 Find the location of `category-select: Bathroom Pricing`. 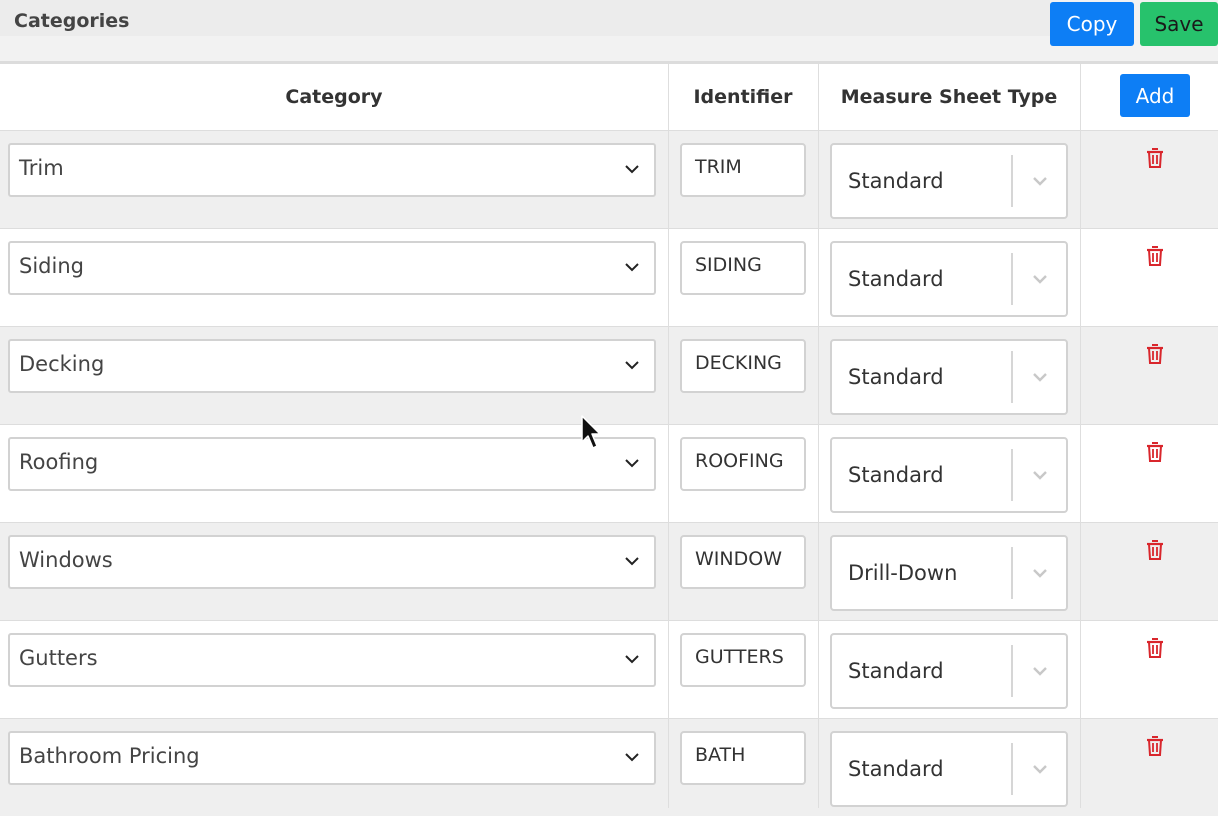

category-select: Bathroom Pricing is located at coordinates (332, 758).